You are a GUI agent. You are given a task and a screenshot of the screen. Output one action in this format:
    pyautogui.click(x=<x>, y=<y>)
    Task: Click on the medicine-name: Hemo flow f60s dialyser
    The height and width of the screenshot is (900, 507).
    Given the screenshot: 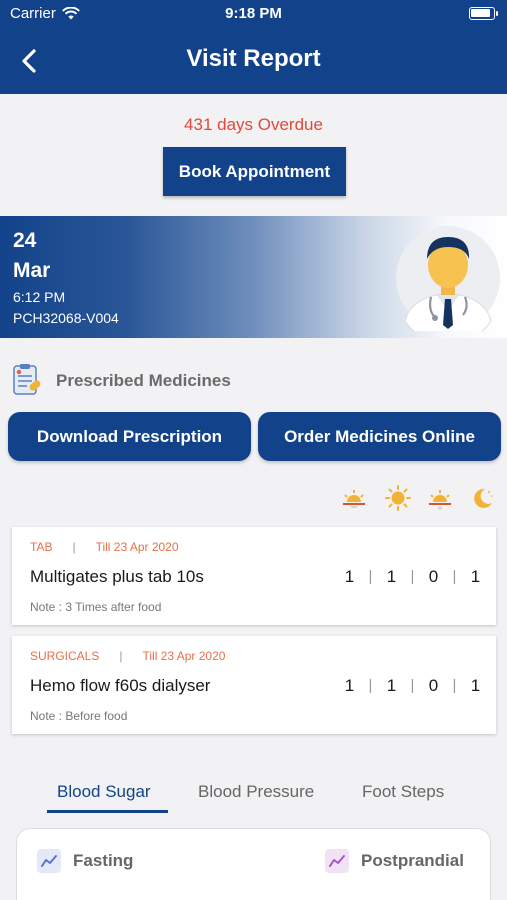 What is the action you would take?
    pyautogui.click(x=120, y=685)
    